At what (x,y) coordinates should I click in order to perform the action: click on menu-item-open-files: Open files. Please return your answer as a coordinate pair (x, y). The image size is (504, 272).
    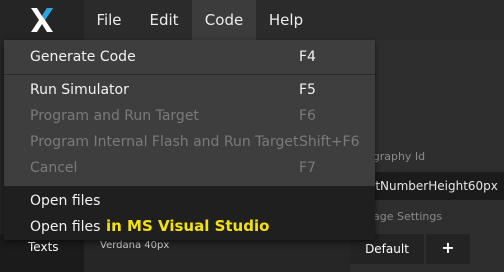
    Looking at the image, I should click on (189, 201).